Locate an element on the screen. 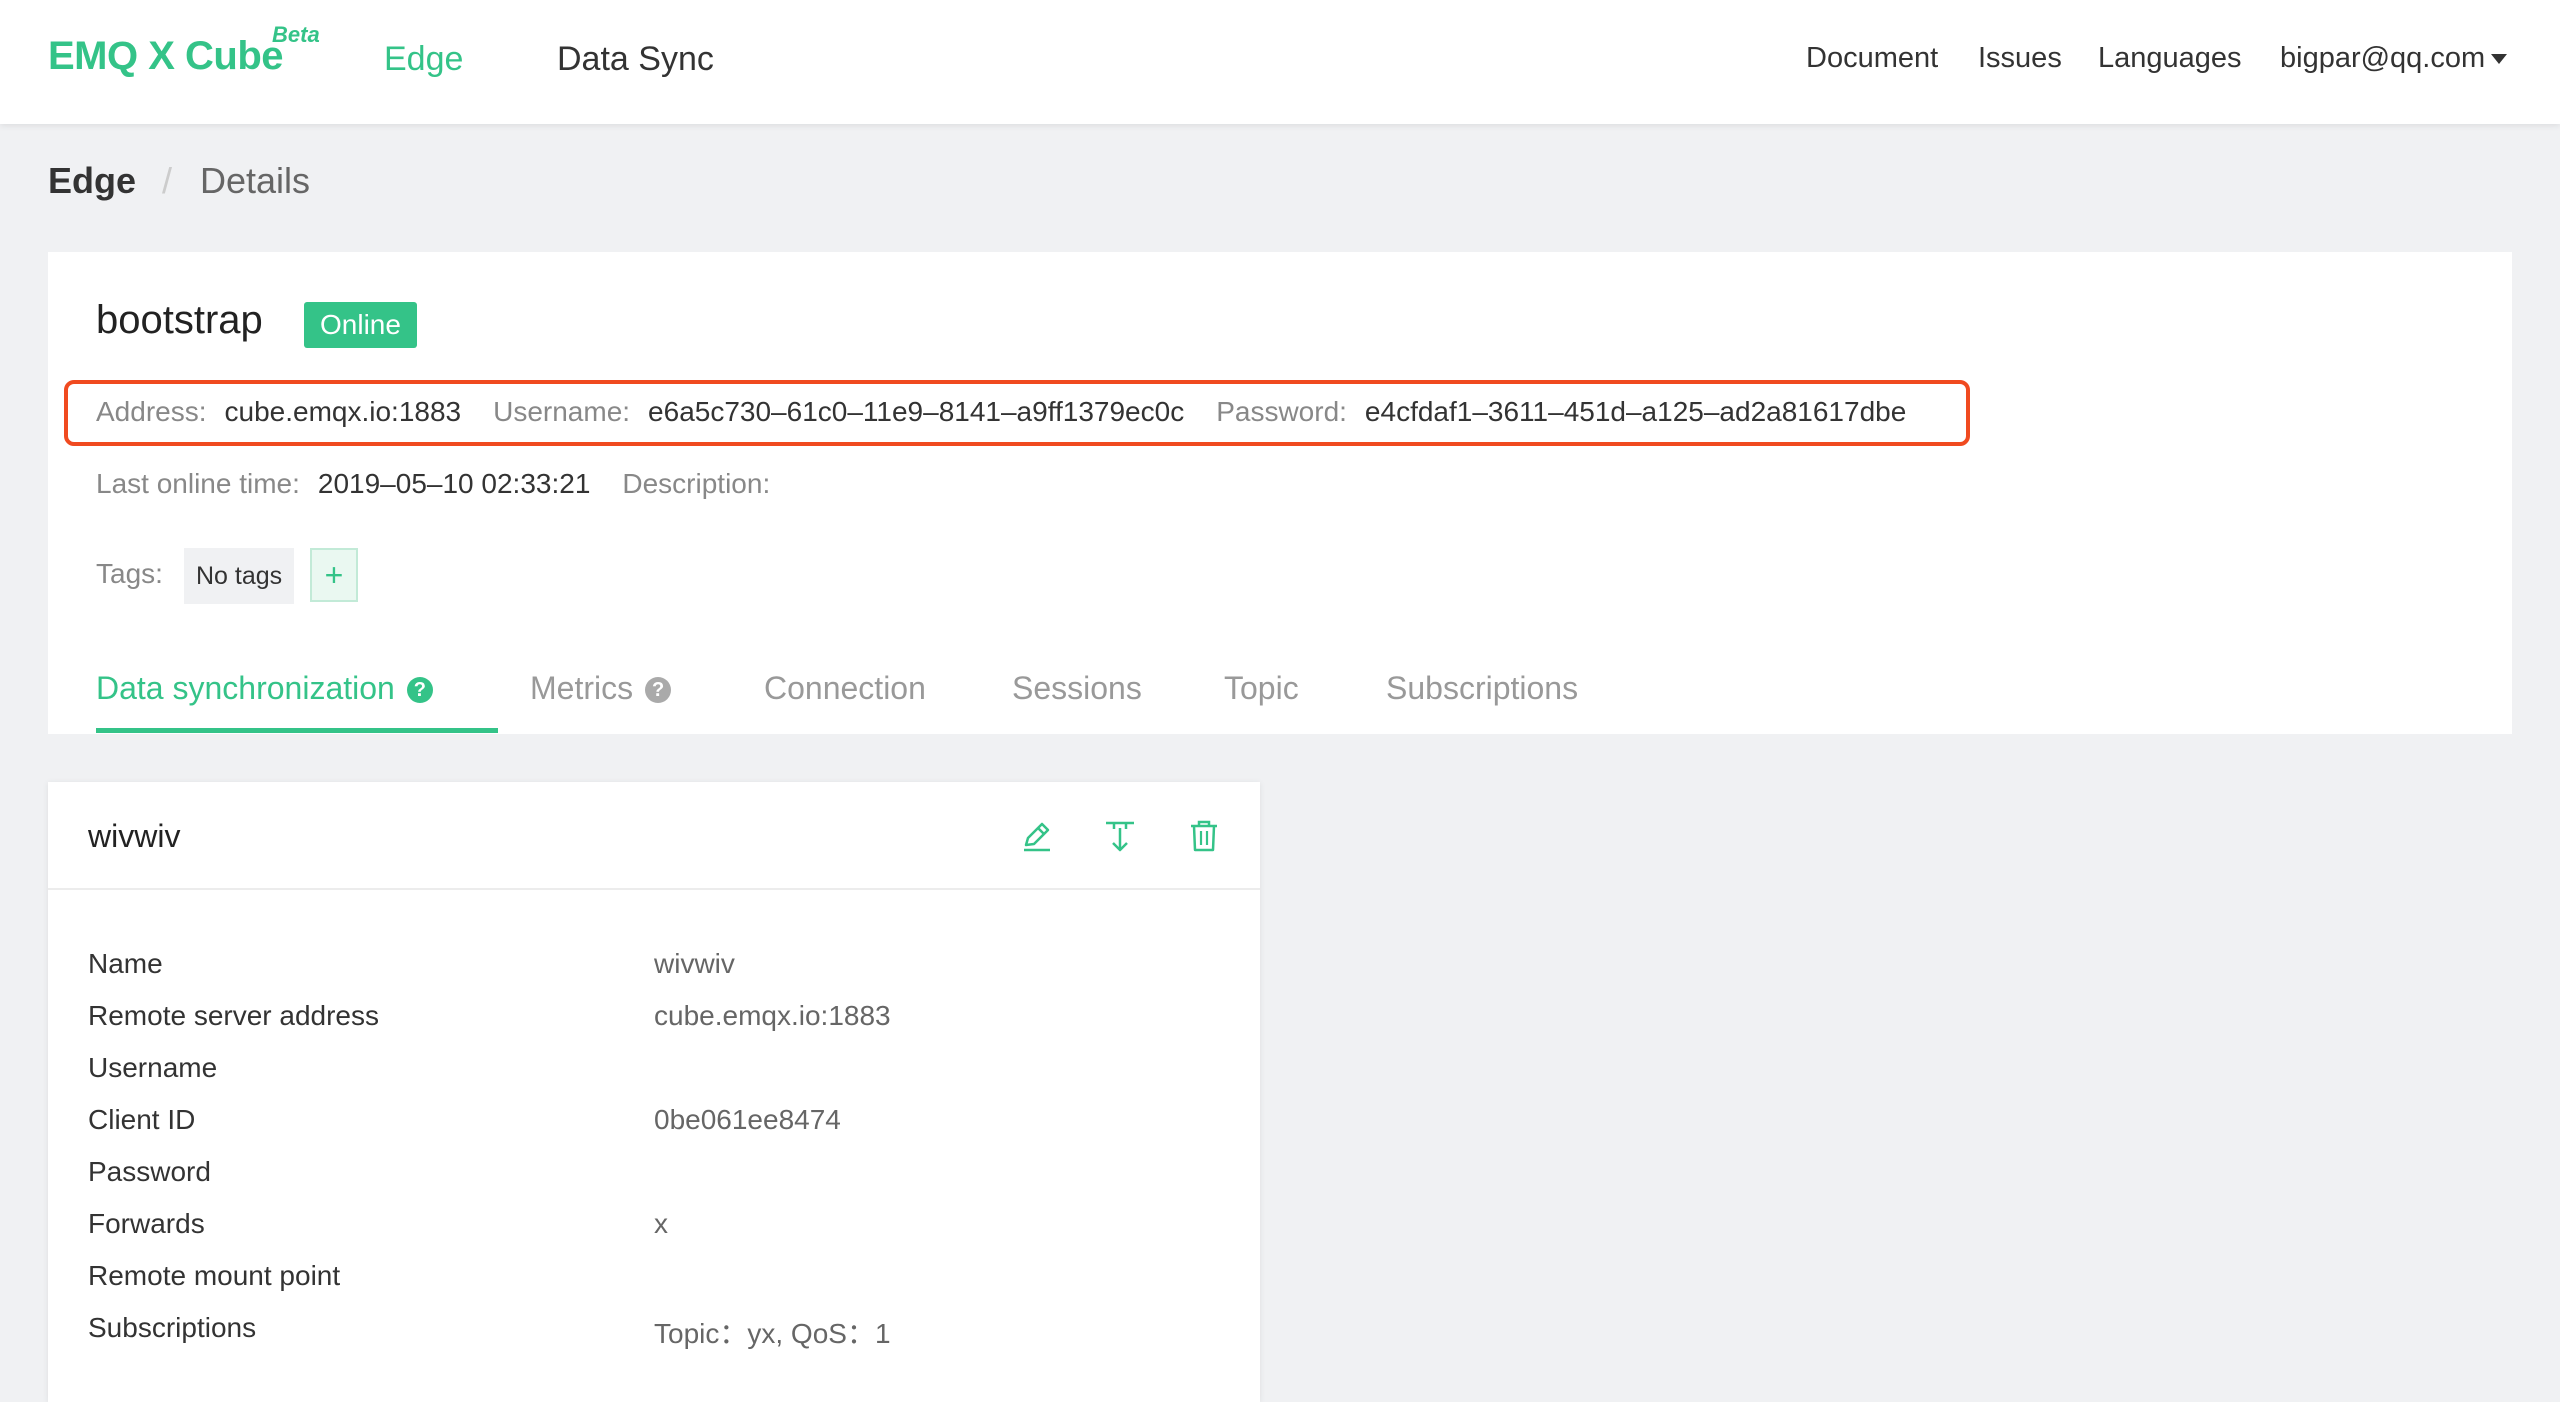 The width and height of the screenshot is (2560, 1402). field-name-value: wivwiv is located at coordinates (694, 963).